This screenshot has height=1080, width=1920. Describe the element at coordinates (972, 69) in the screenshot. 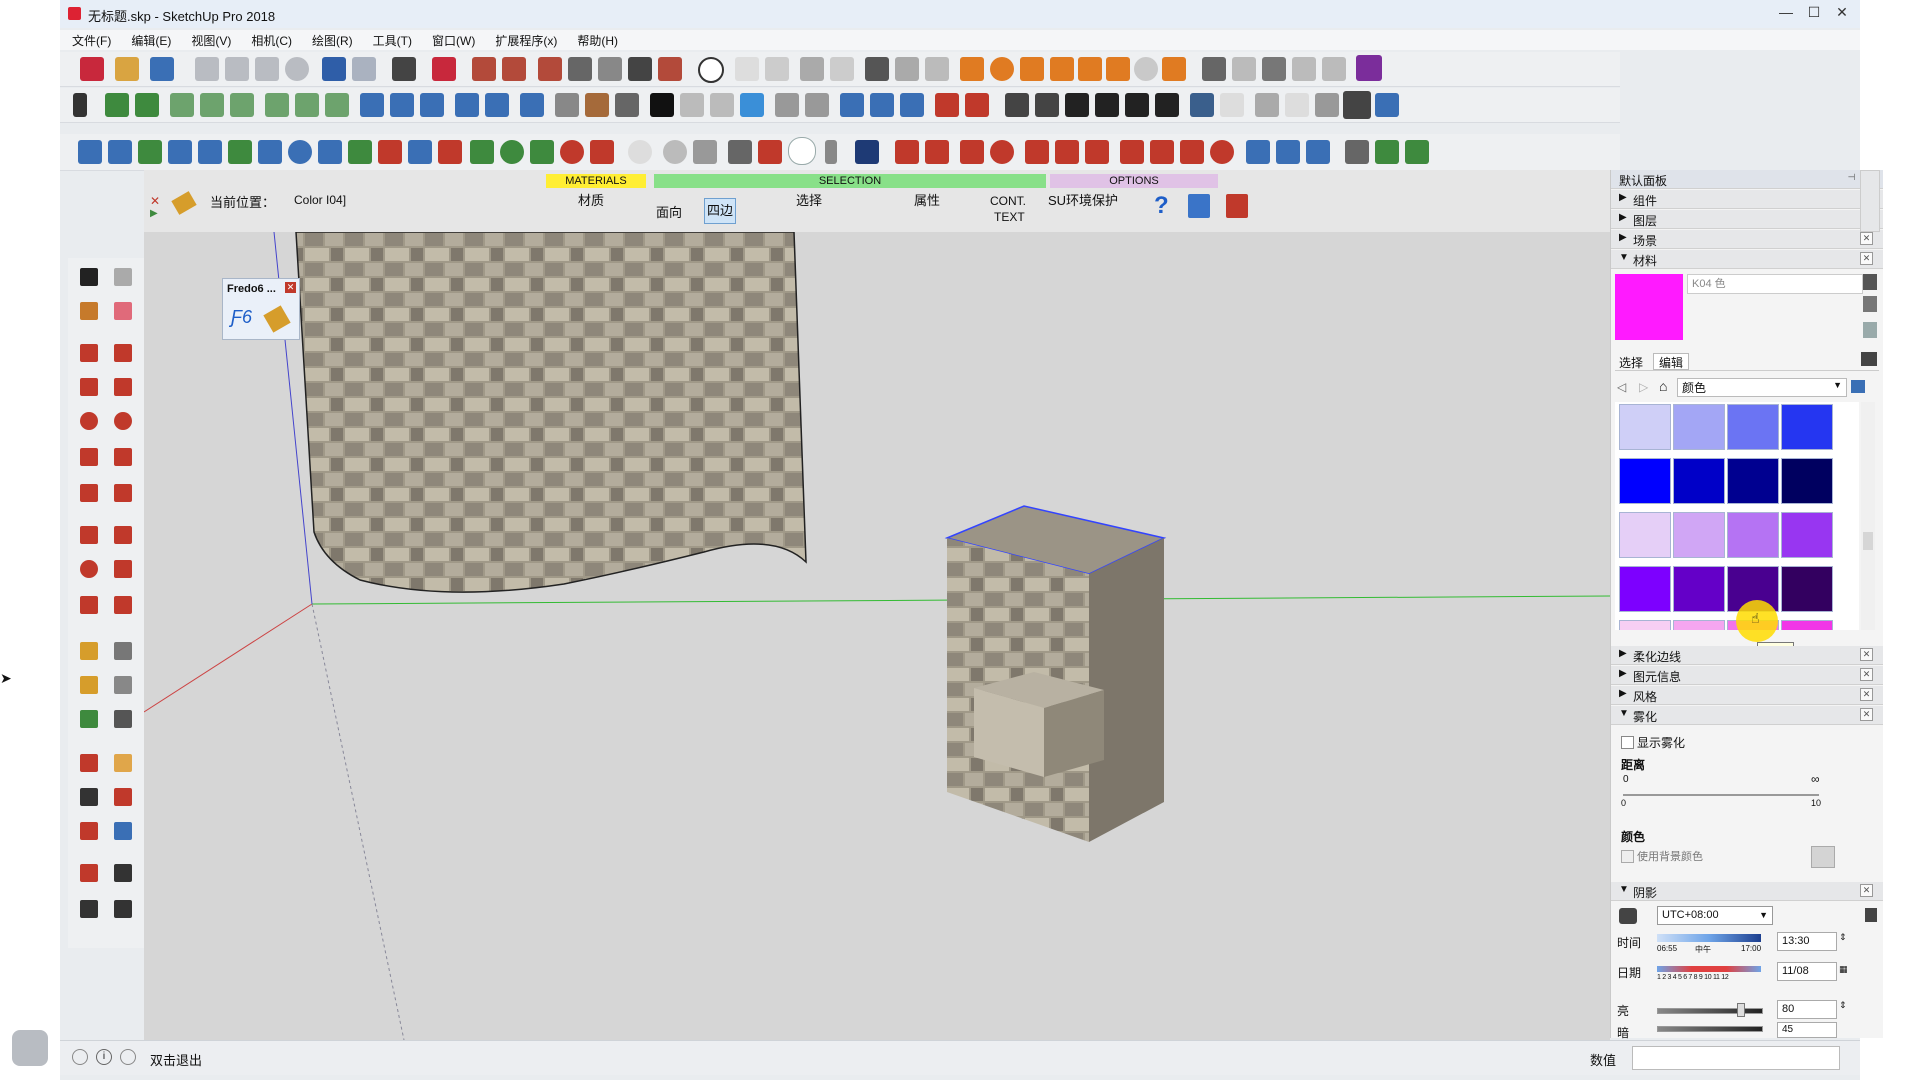

I see `funnel-icon` at that location.